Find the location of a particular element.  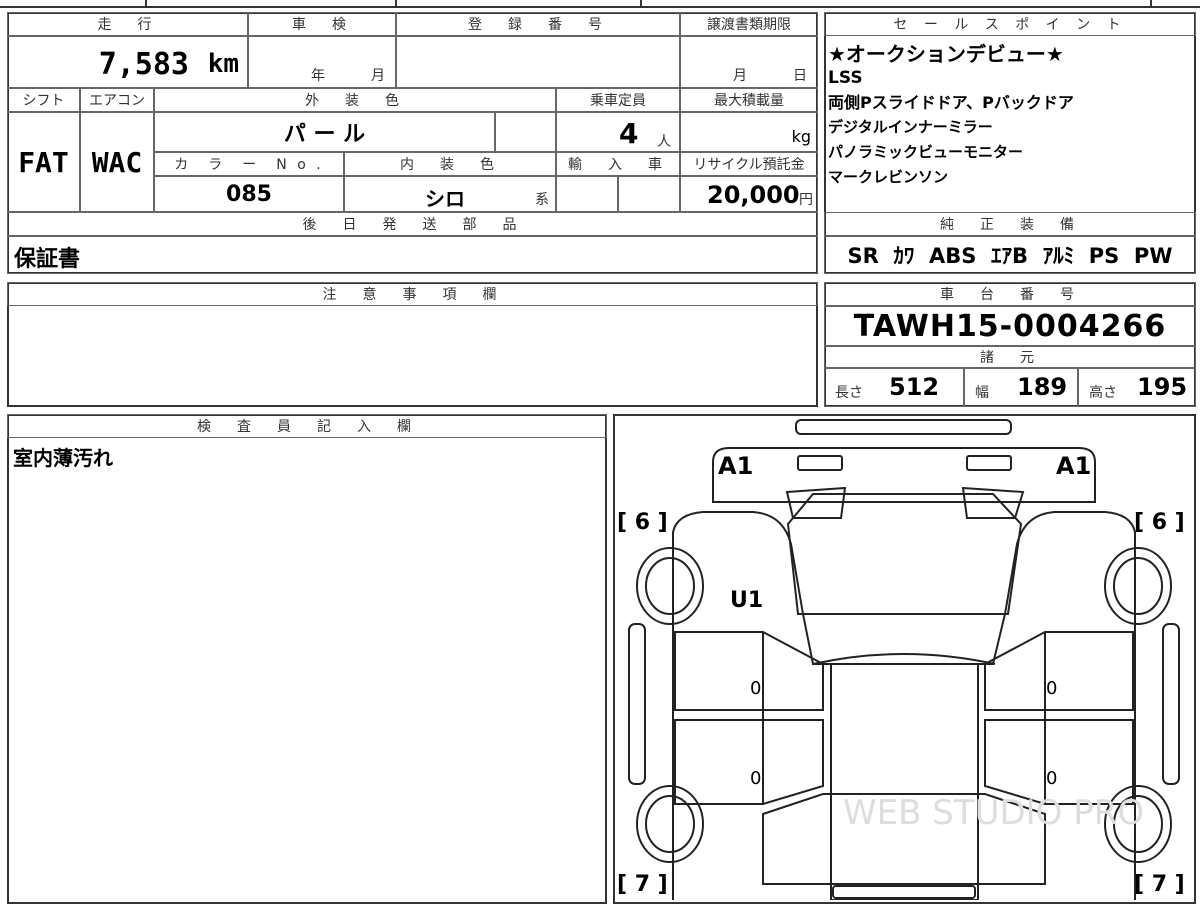

recycle-cell: 20,000 円 is located at coordinates (749, 194).